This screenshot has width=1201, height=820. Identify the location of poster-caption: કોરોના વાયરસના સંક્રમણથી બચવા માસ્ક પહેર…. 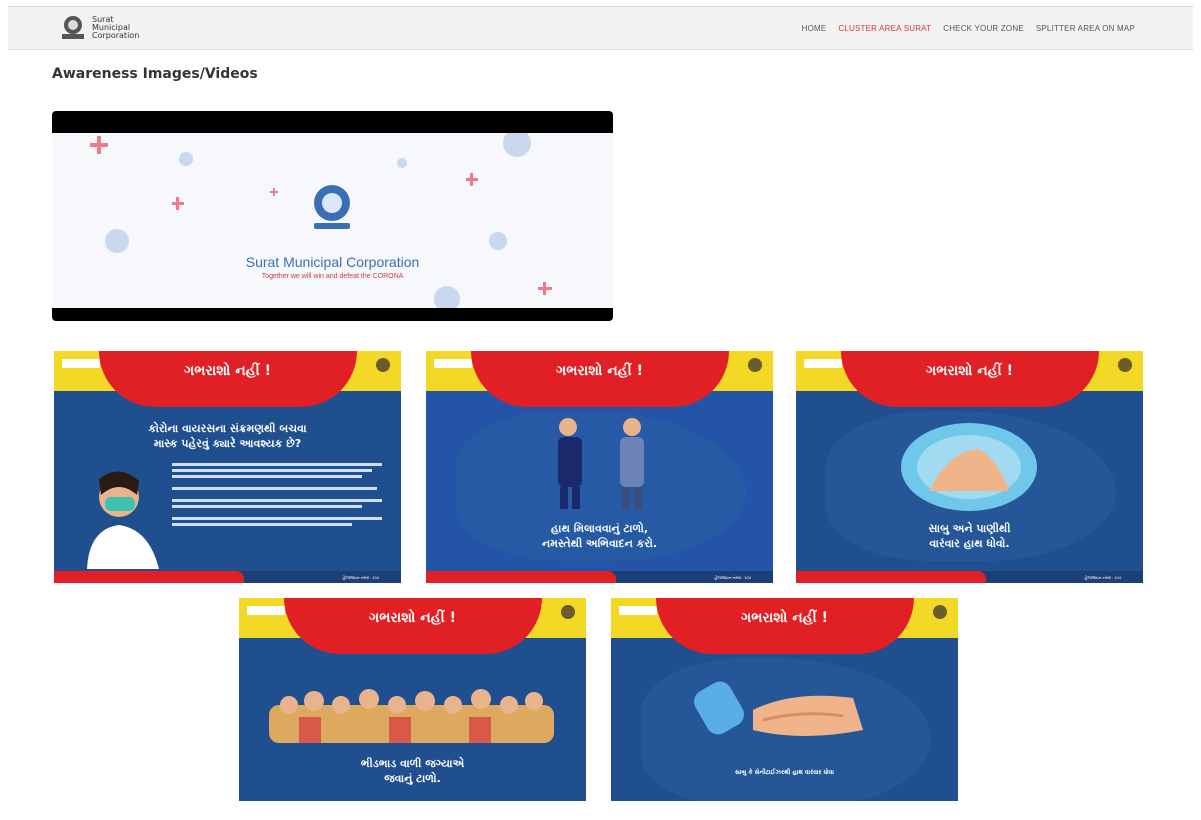
(227, 436).